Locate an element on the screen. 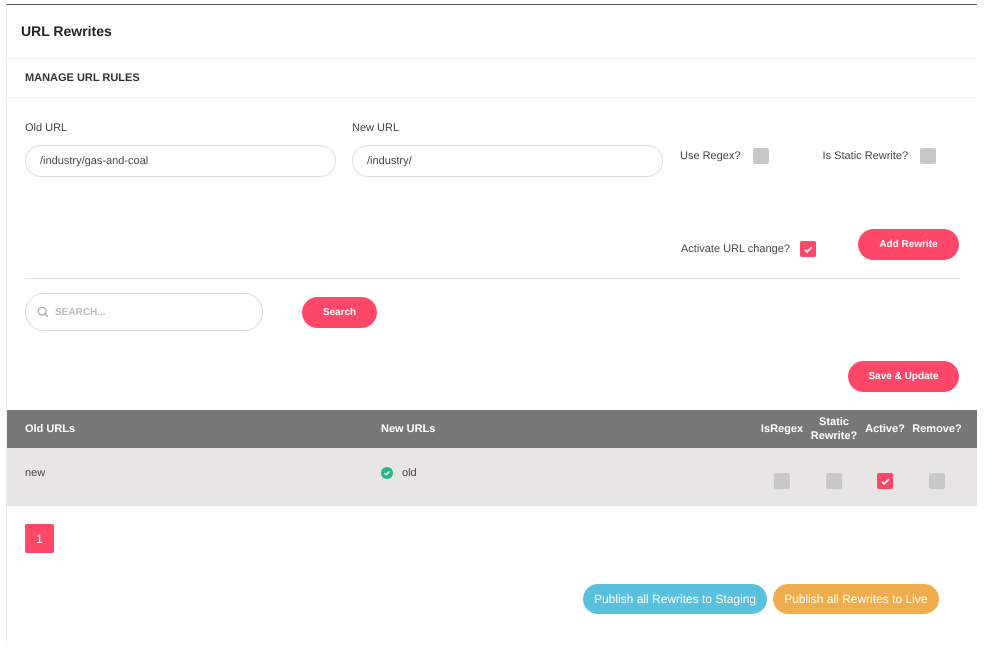  activate-checkbox is located at coordinates (808, 249).